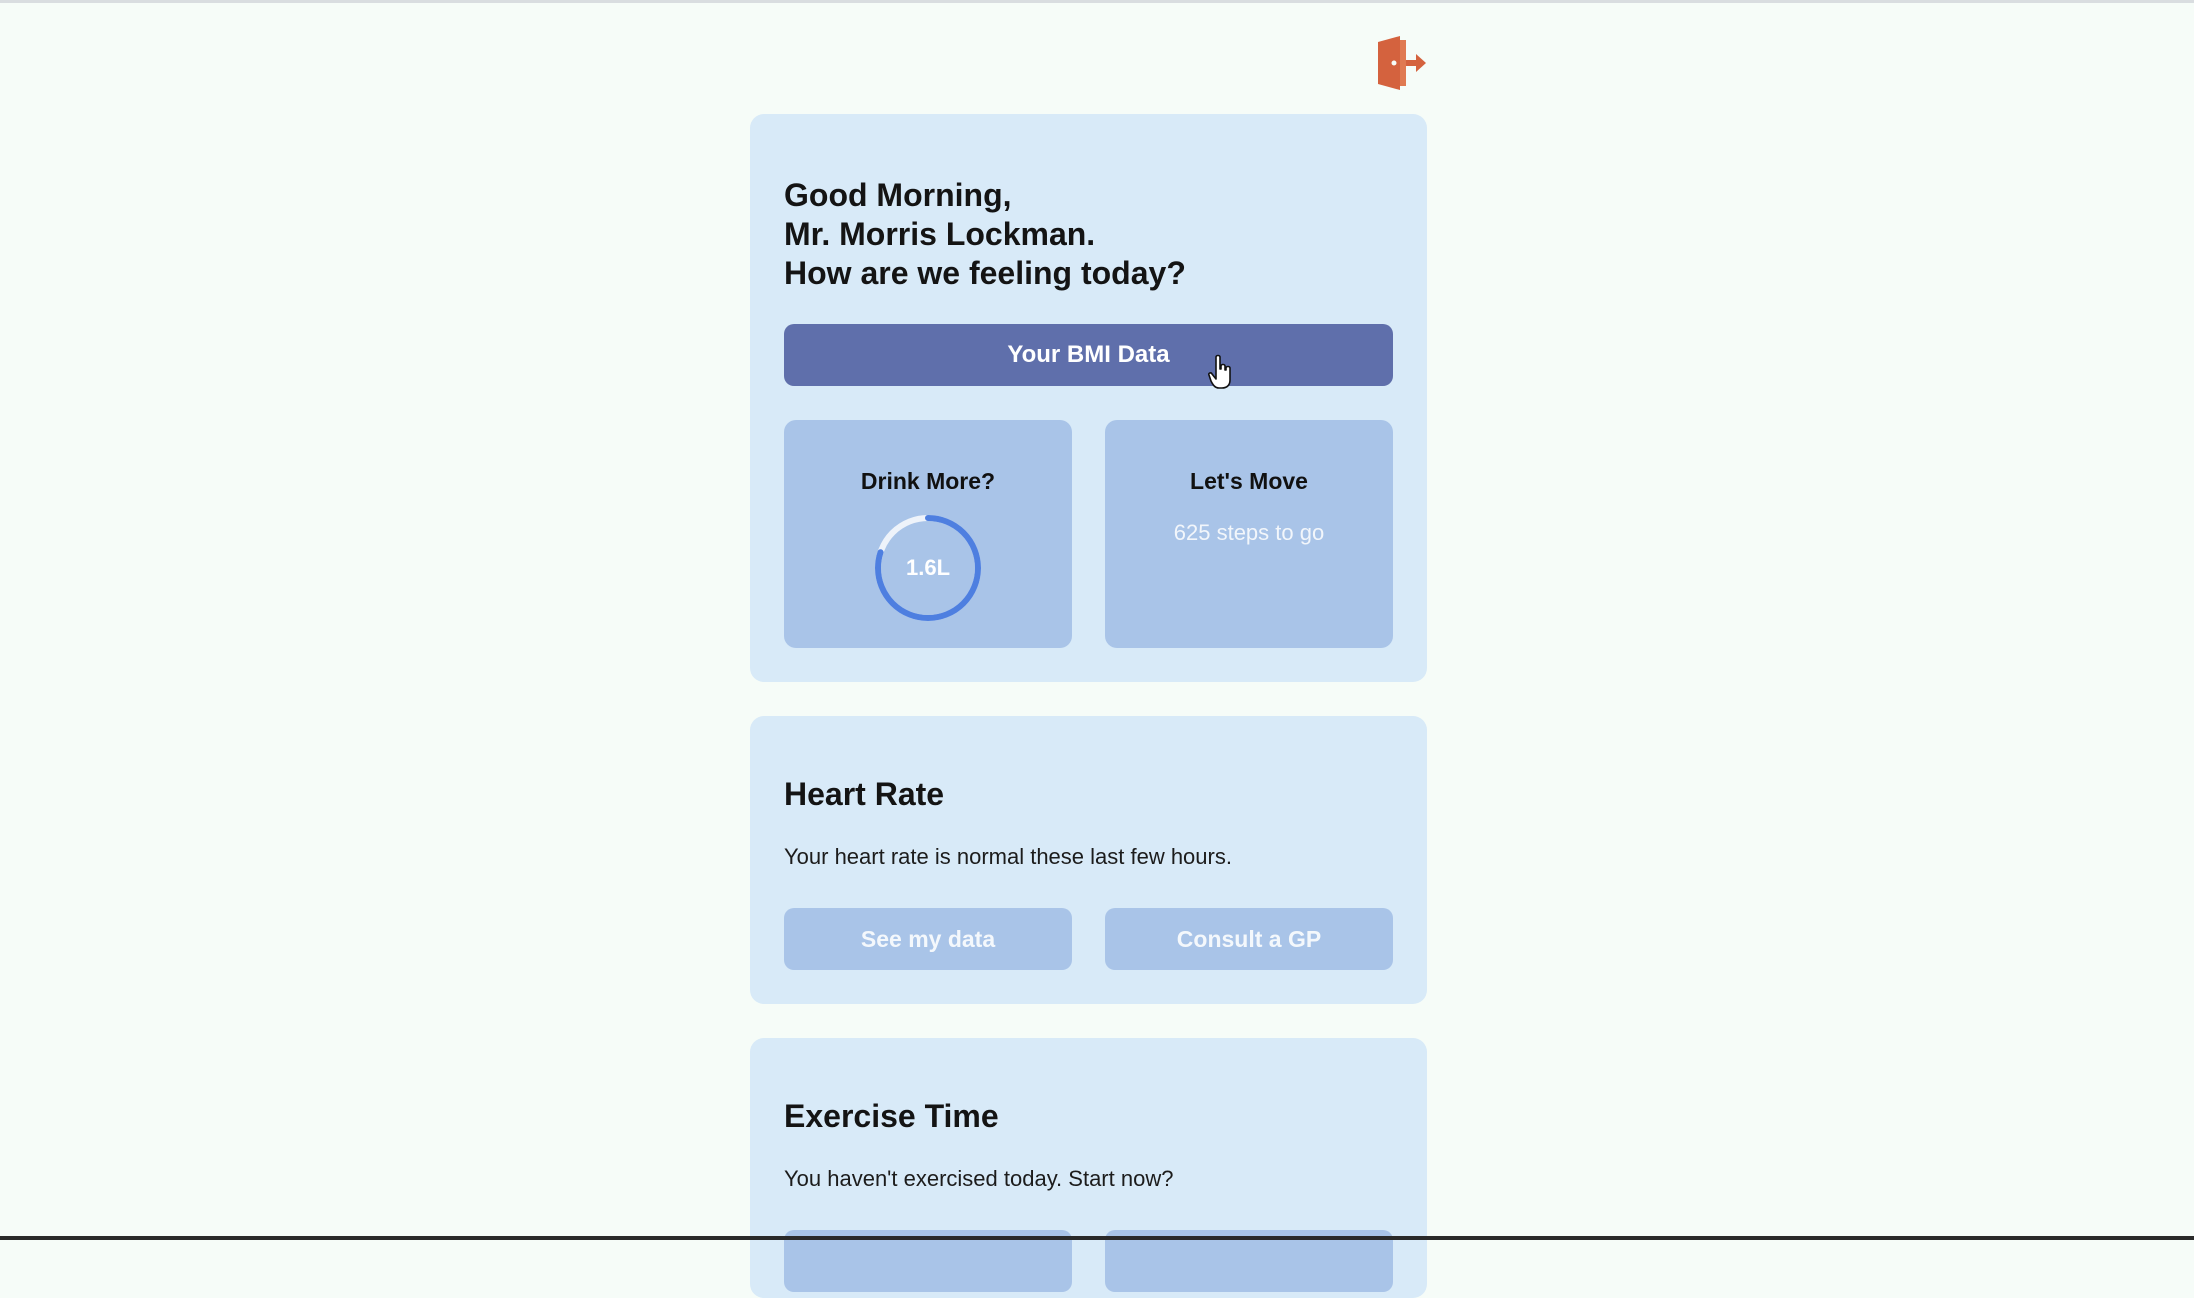 This screenshot has width=2194, height=1298. Describe the element at coordinates (1097, 1238) in the screenshot. I see `bottom-border` at that location.